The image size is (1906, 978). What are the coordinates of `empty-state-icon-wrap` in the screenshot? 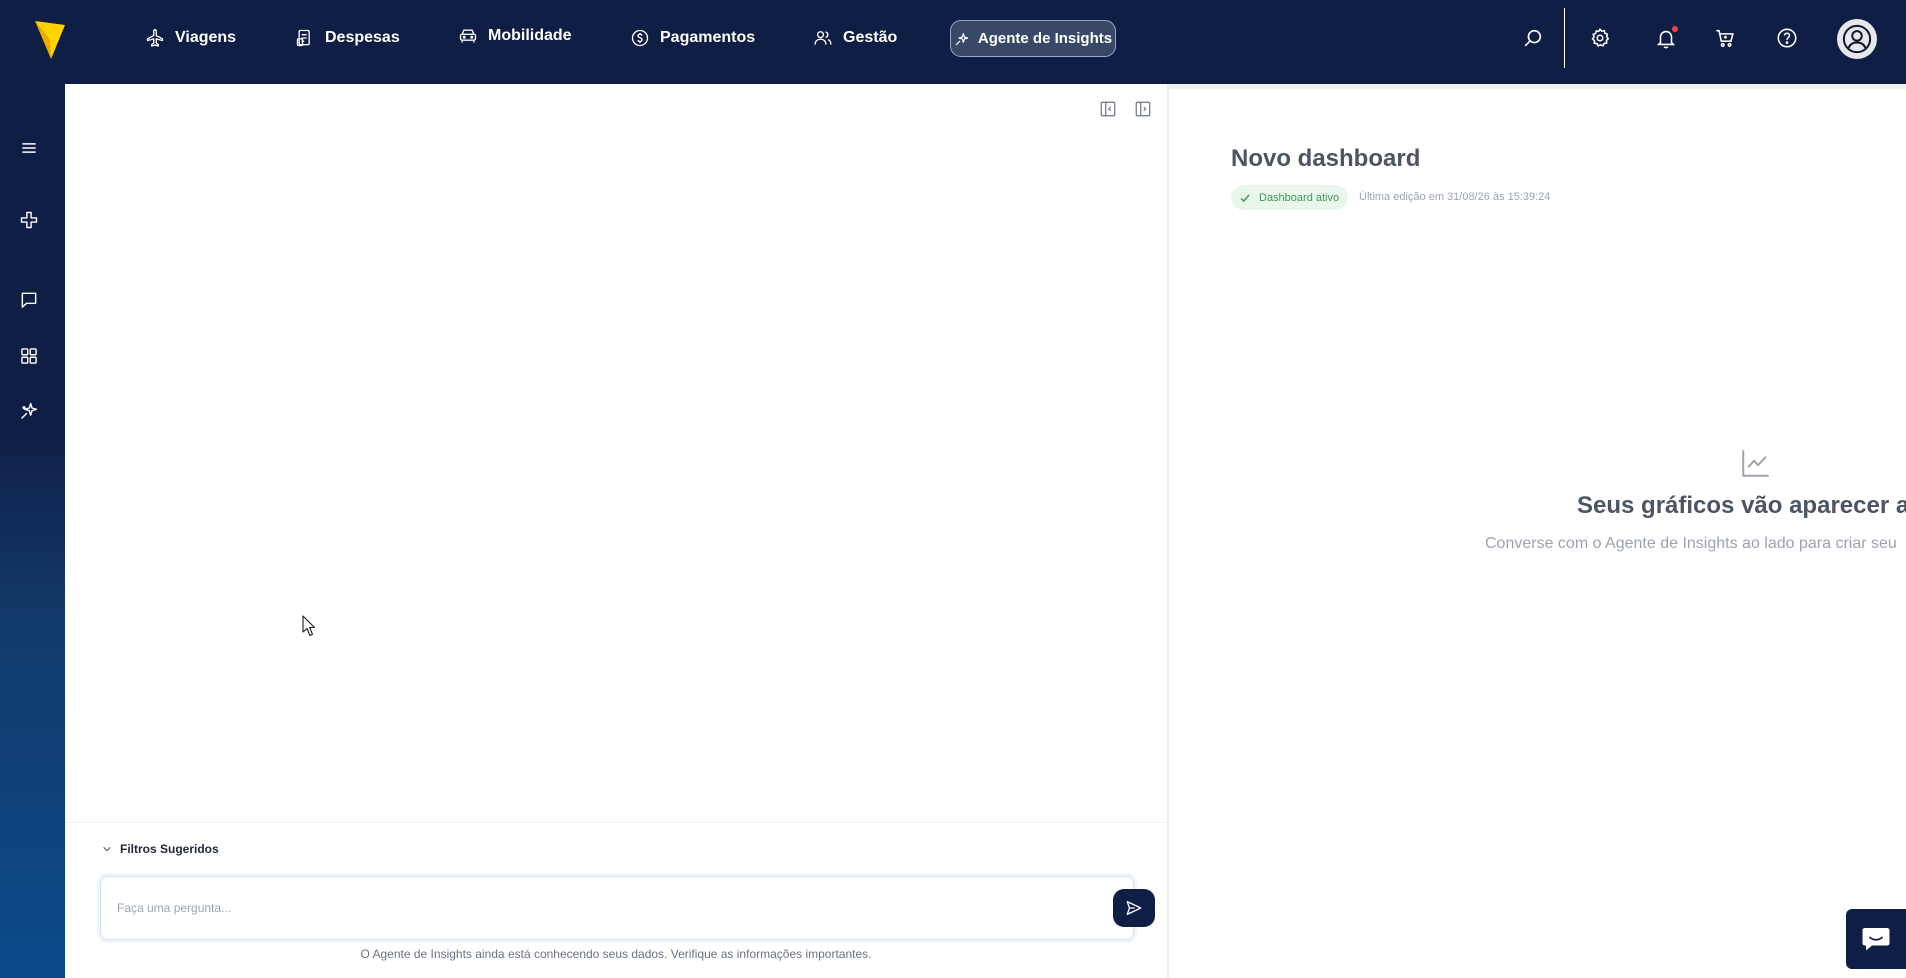 It's located at (1756, 463).